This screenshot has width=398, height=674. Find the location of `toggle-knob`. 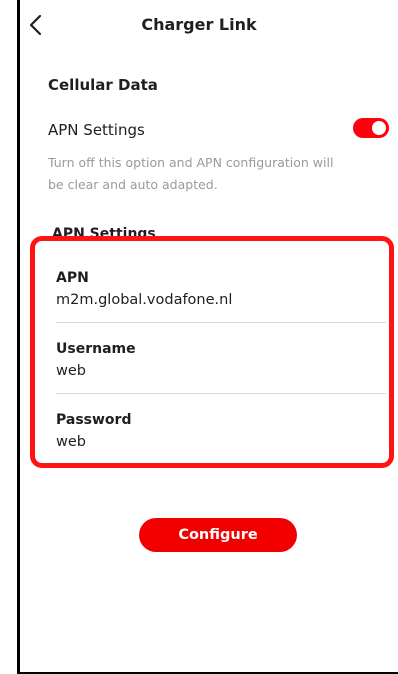

toggle-knob is located at coordinates (379, 128).